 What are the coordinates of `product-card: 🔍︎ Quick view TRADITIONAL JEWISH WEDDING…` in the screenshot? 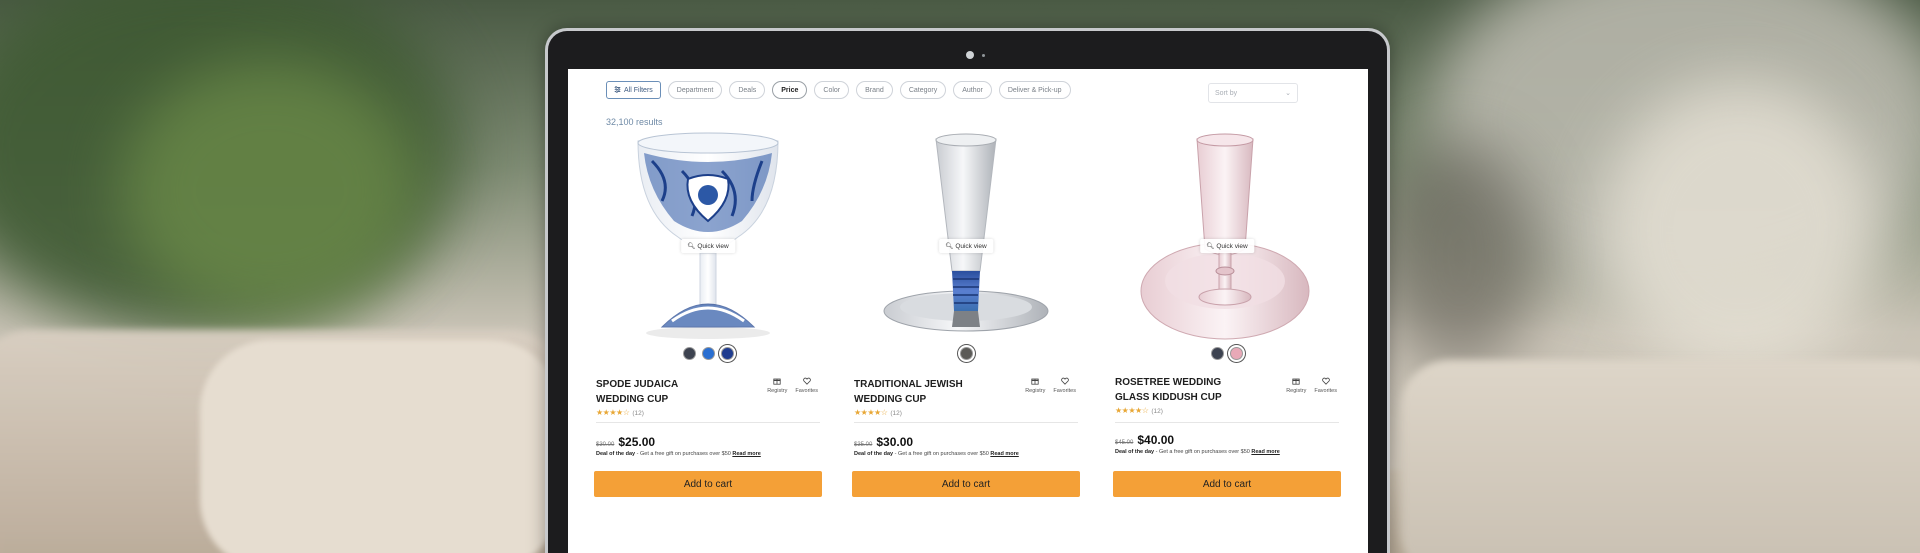 It's located at (966, 342).